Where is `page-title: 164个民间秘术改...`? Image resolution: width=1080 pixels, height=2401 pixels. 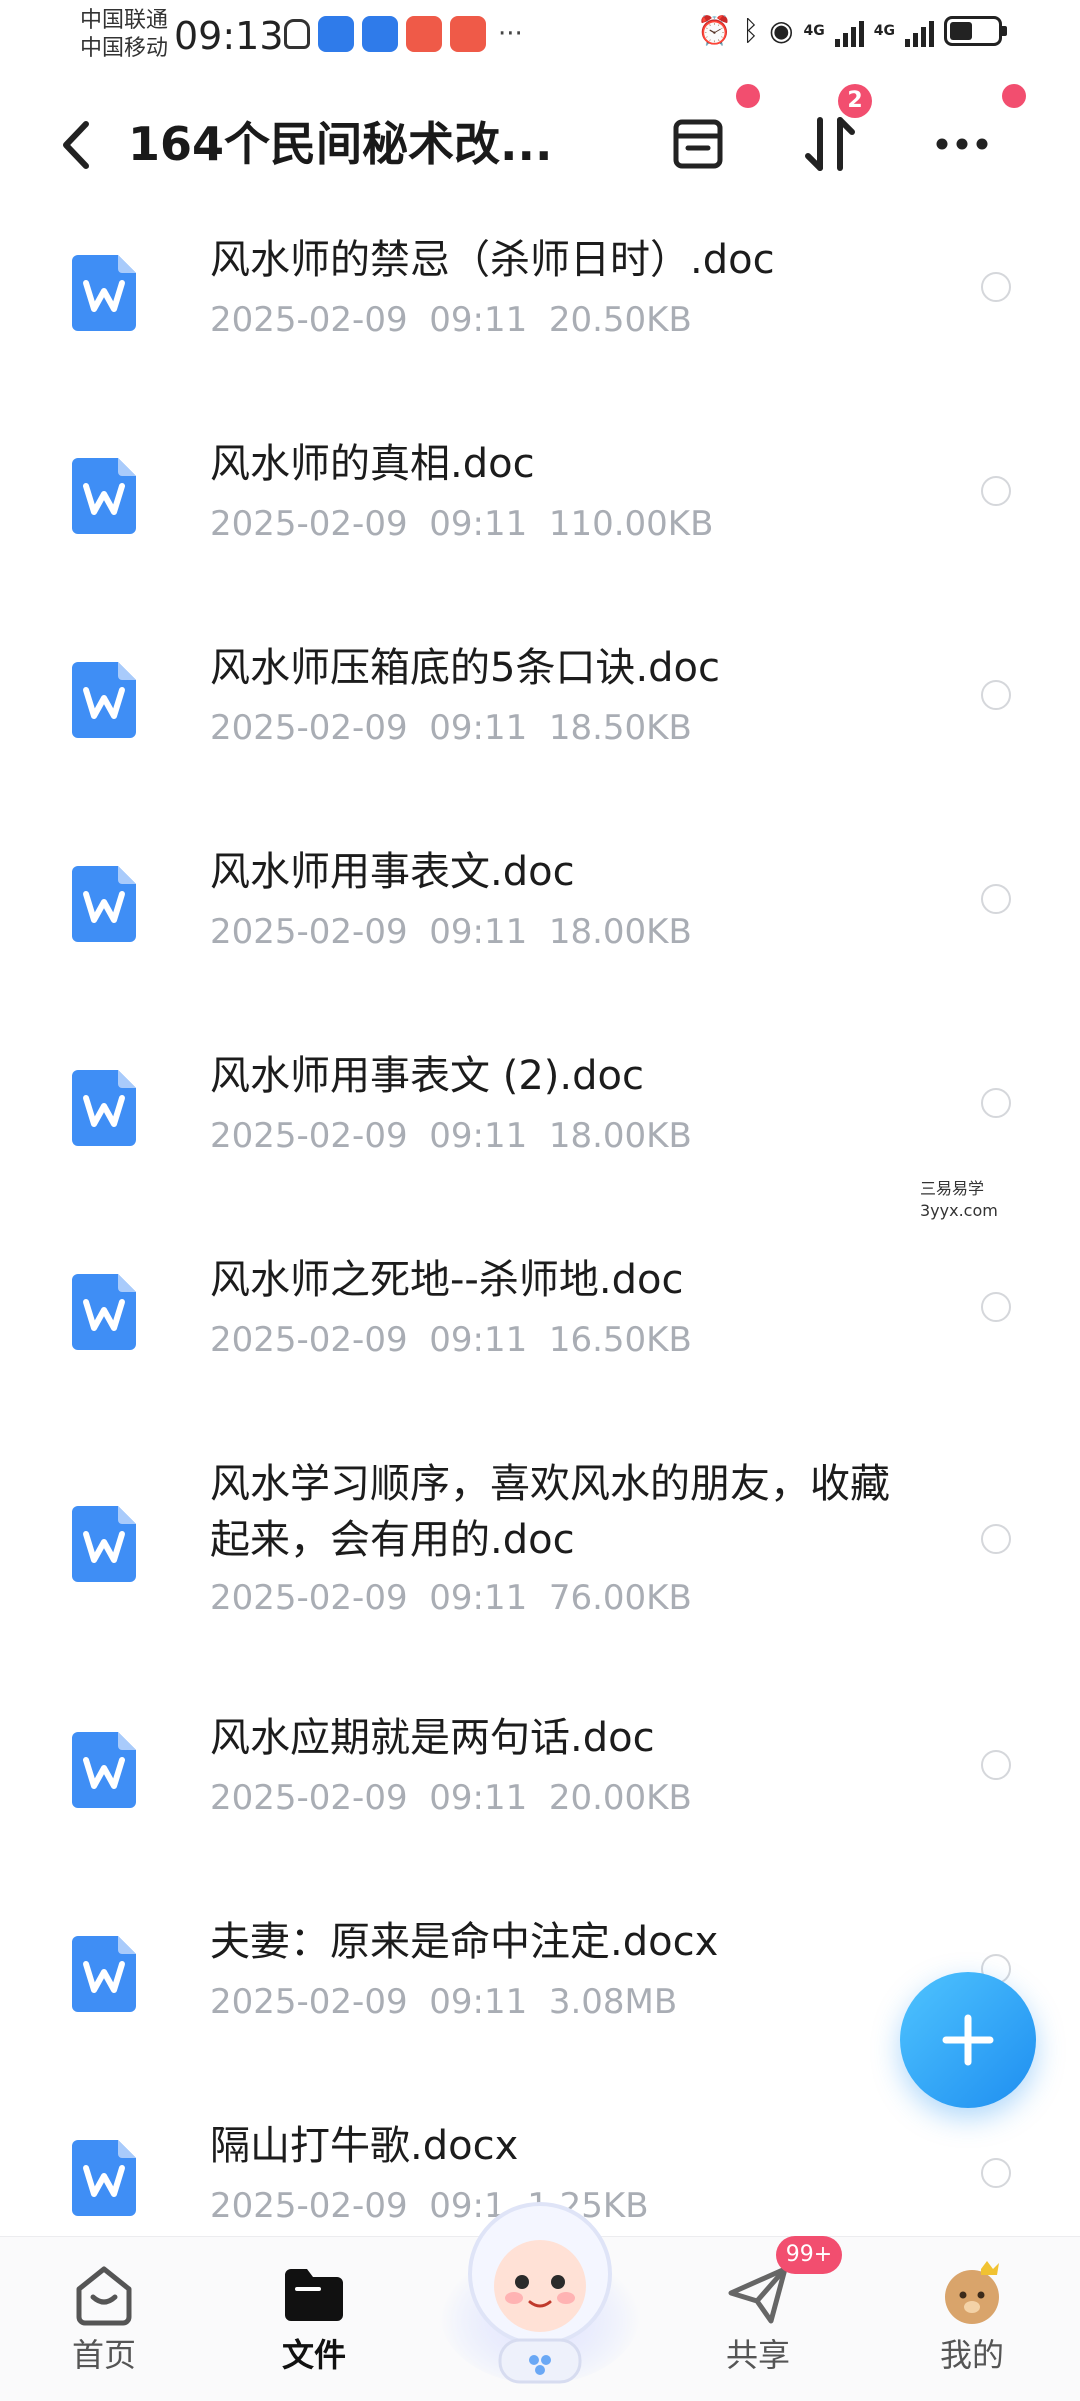
page-title: 164个民间秘术改... is located at coordinates (340, 144).